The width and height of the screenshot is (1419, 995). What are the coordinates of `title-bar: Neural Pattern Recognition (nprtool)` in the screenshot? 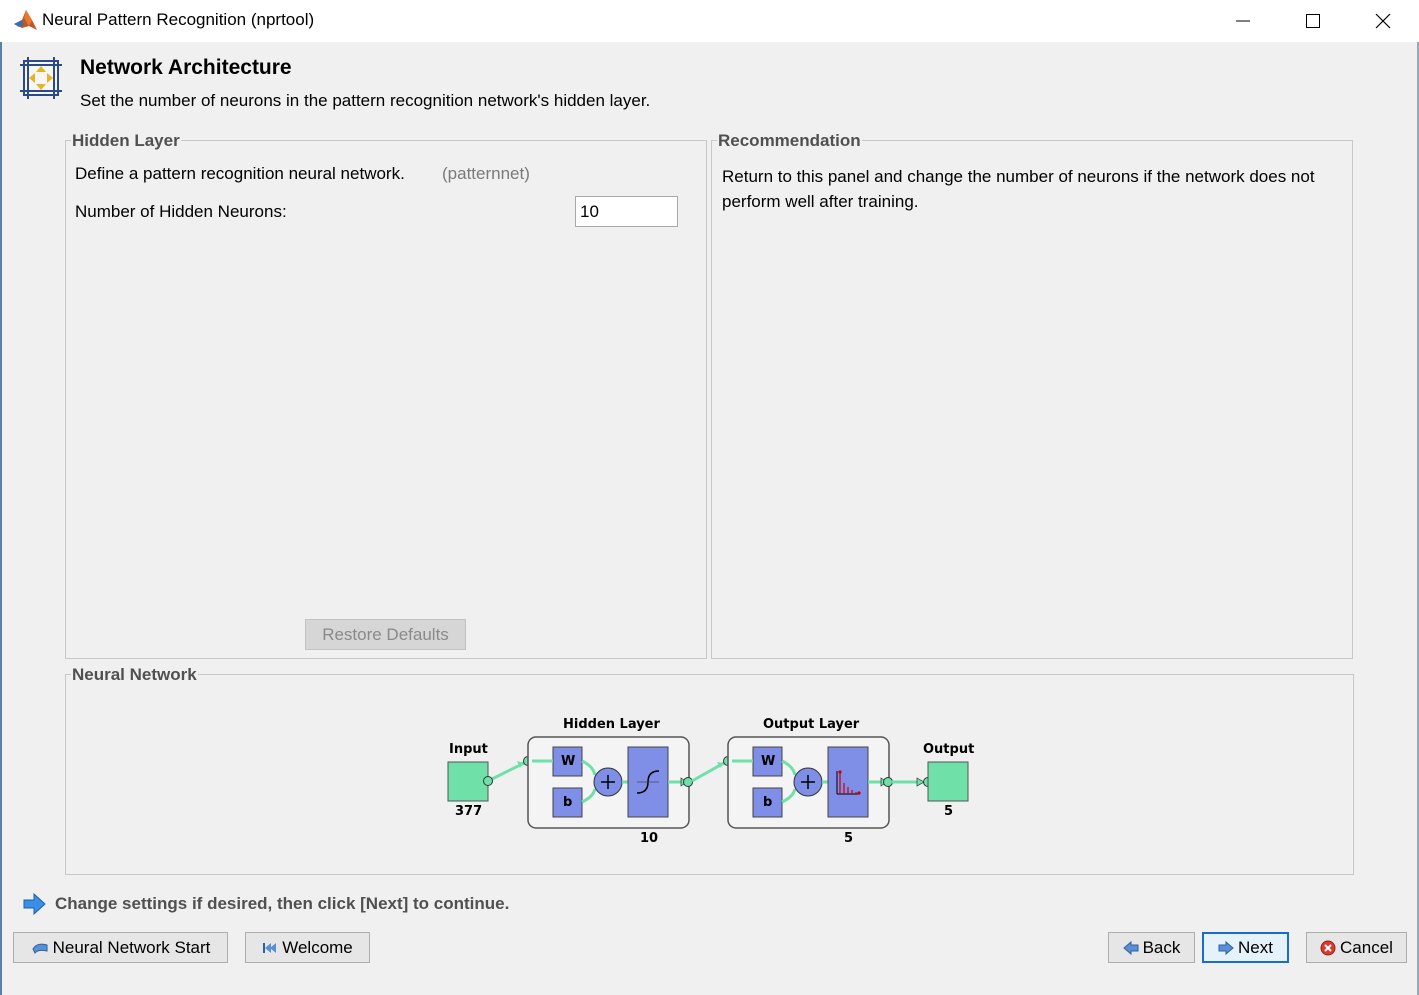 It's located at (709, 21).